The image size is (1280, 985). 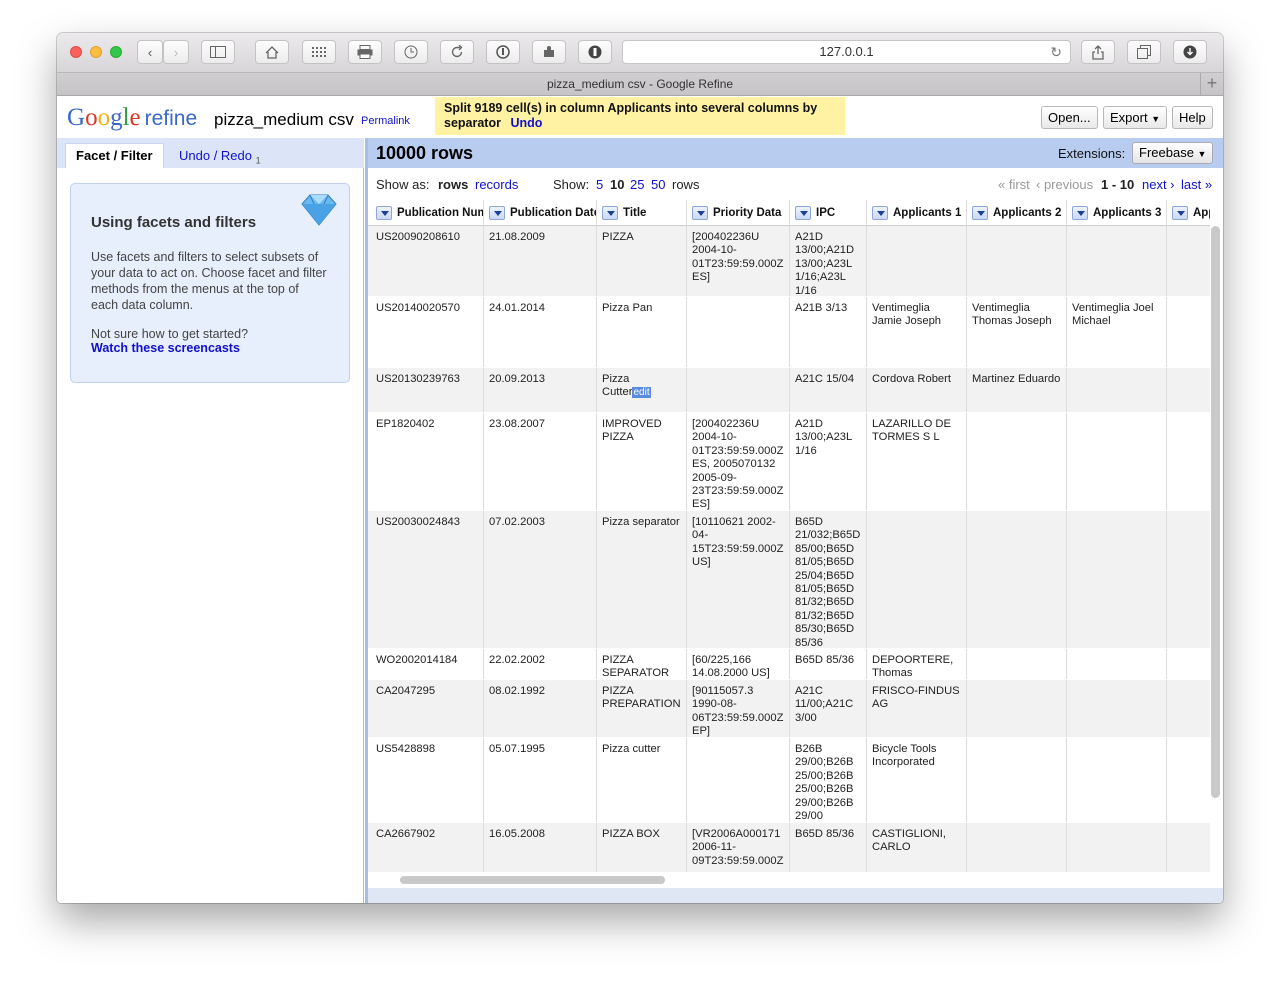 I want to click on table-cell: [10110621 2002-04-15T23:59:59.000Z US], so click(x=738, y=579).